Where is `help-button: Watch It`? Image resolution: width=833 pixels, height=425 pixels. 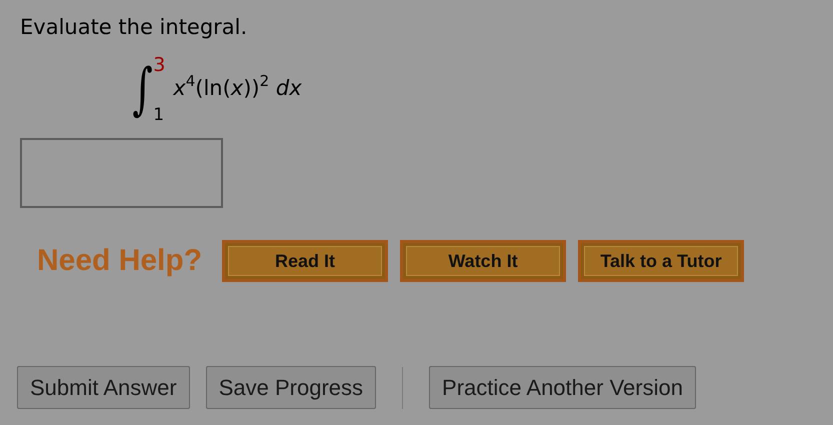
help-button: Watch It is located at coordinates (483, 261).